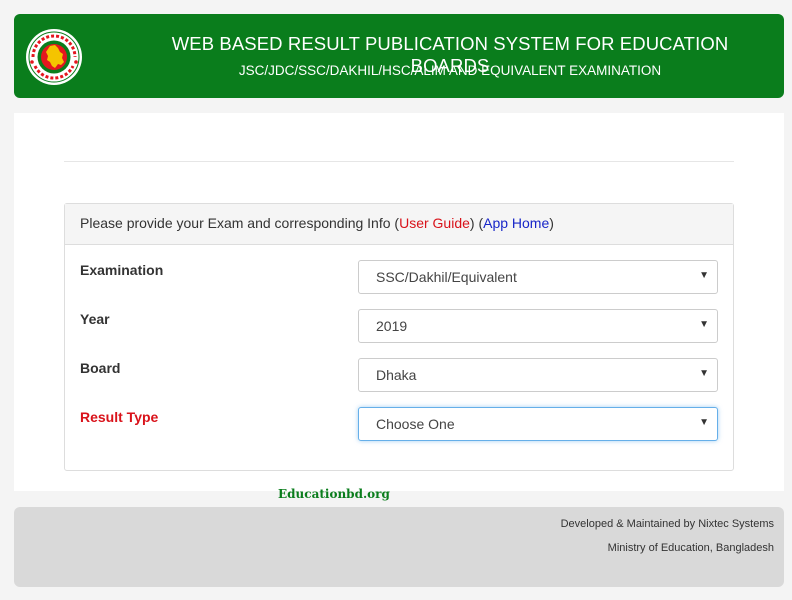 The height and width of the screenshot is (600, 792). I want to click on examination-select: SSC/Dakhil/Equivalent ▼, so click(538, 277).